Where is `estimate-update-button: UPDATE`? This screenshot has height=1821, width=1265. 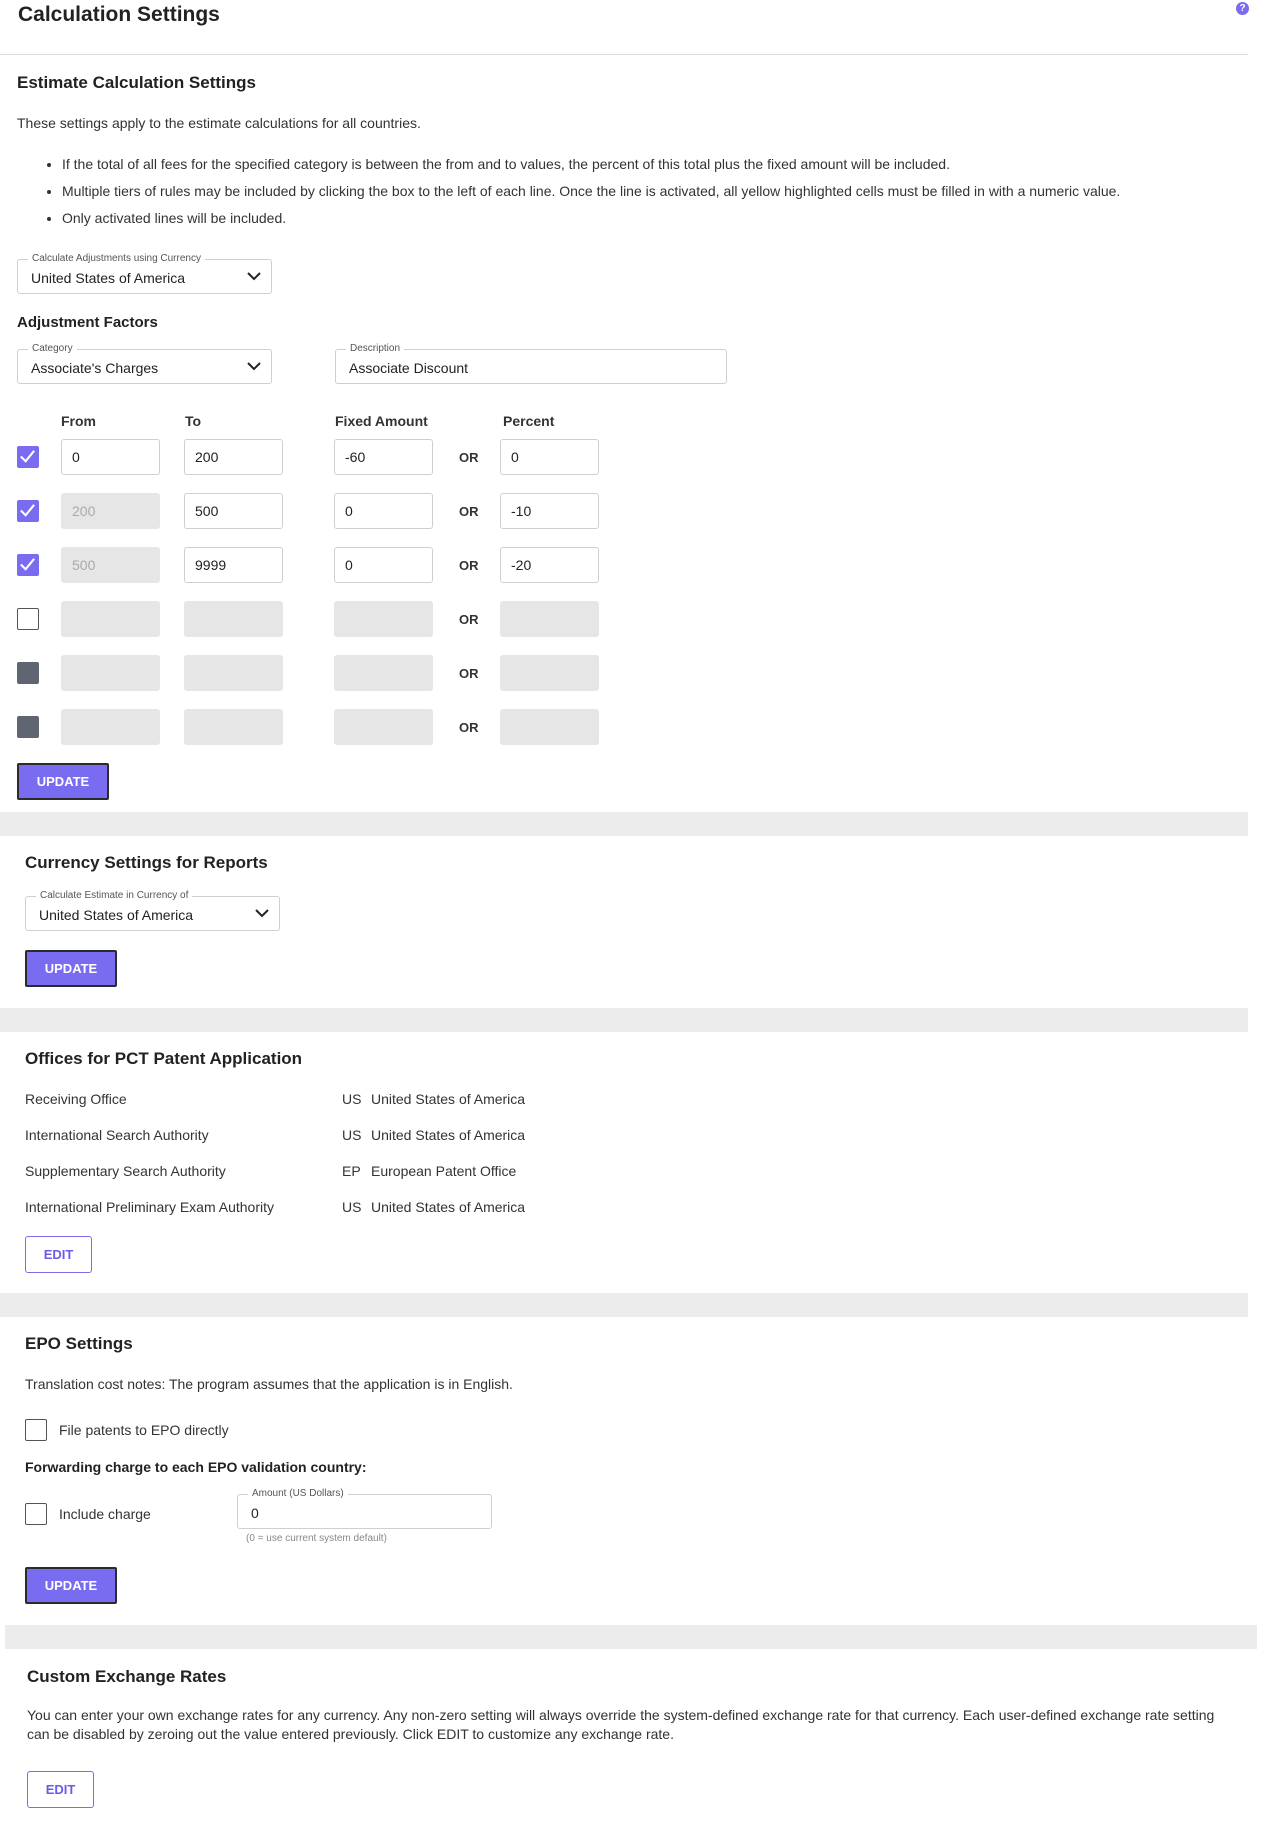 estimate-update-button: UPDATE is located at coordinates (63, 781).